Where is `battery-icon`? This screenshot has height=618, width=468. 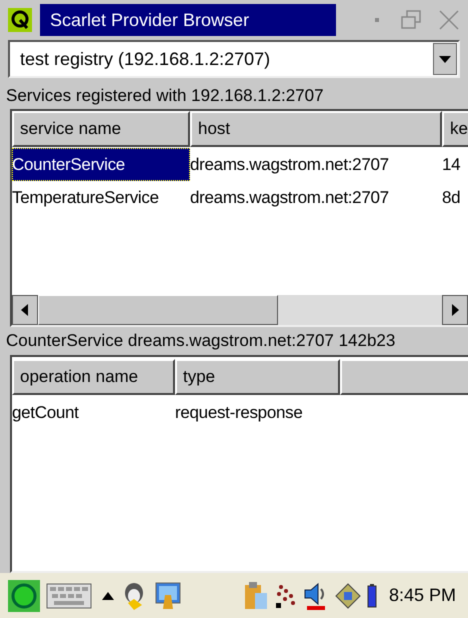 battery-icon is located at coordinates (371, 596).